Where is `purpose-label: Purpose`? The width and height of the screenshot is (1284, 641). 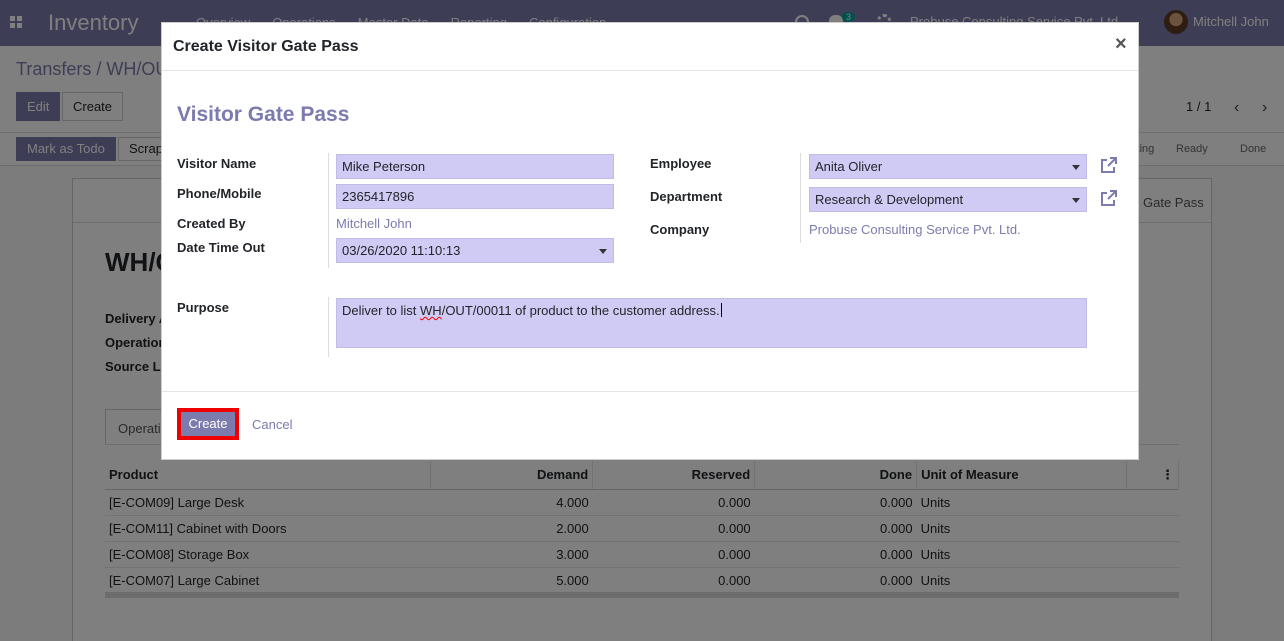 purpose-label: Purpose is located at coordinates (203, 307).